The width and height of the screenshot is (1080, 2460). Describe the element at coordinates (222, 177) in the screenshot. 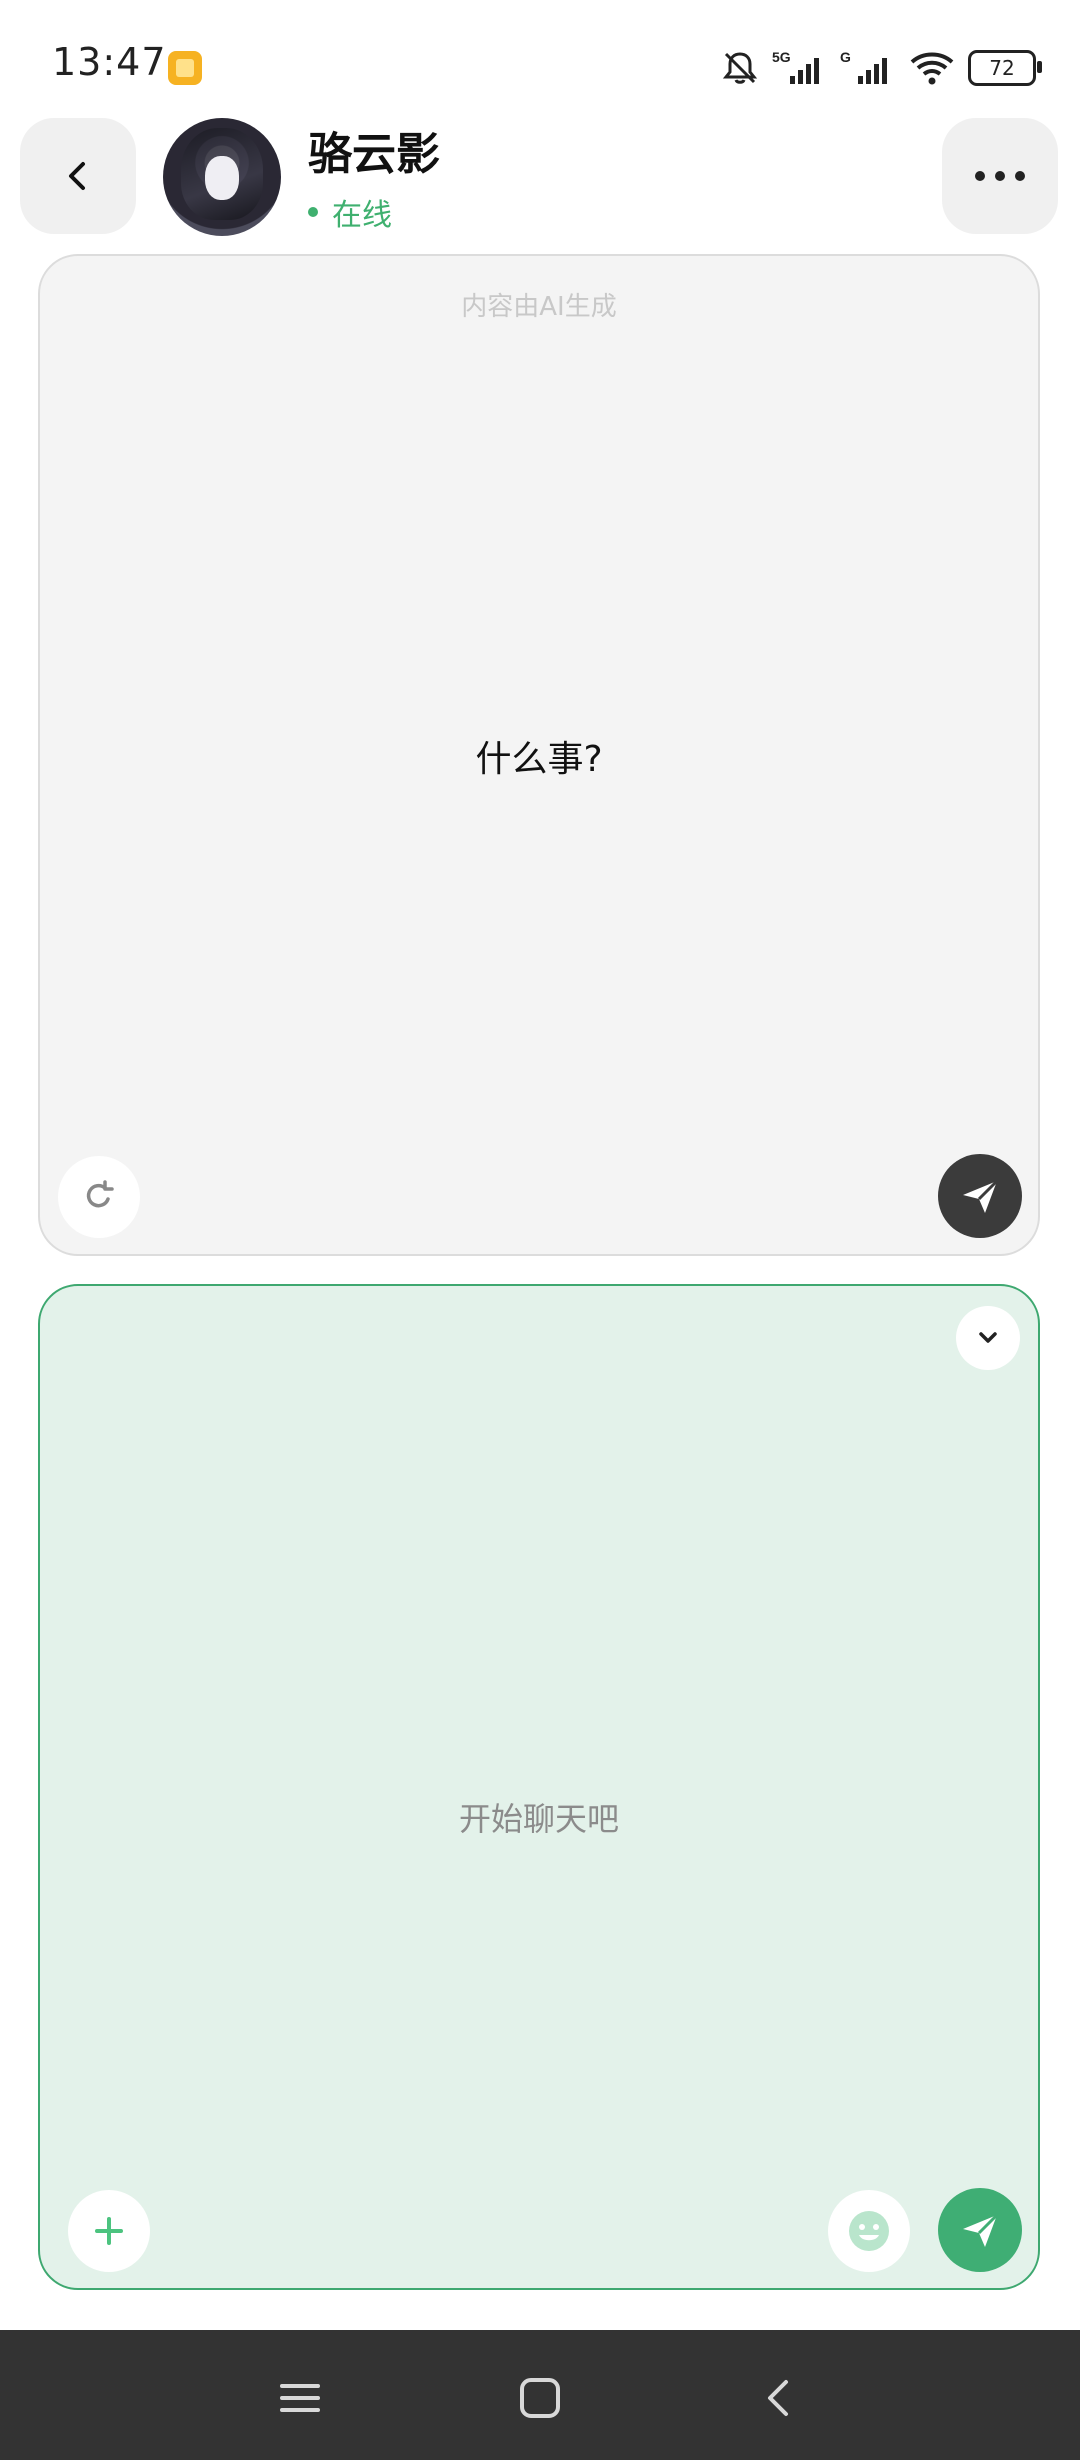

I see `contact-avatar` at that location.